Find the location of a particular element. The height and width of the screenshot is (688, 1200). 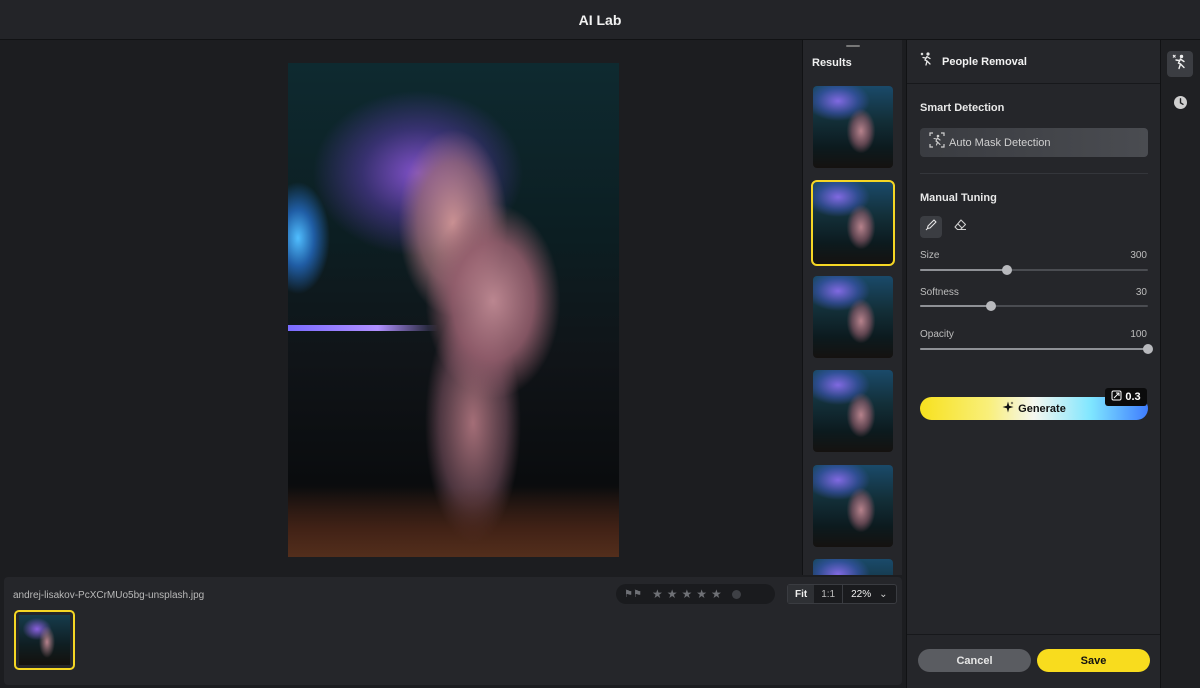

brush-icon is located at coordinates (931, 227).